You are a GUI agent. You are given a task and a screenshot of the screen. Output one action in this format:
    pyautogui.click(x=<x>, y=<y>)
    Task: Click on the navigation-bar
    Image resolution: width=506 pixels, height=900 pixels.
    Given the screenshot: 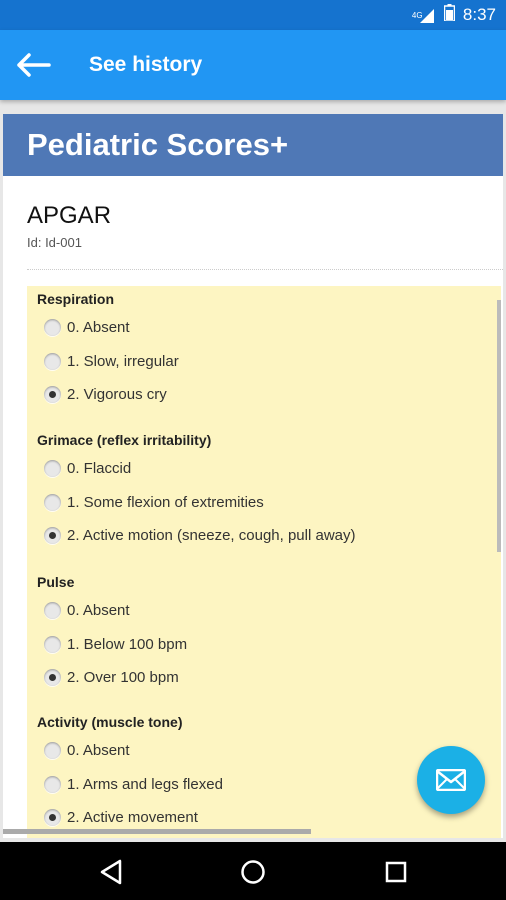 What is the action you would take?
    pyautogui.click(x=253, y=871)
    